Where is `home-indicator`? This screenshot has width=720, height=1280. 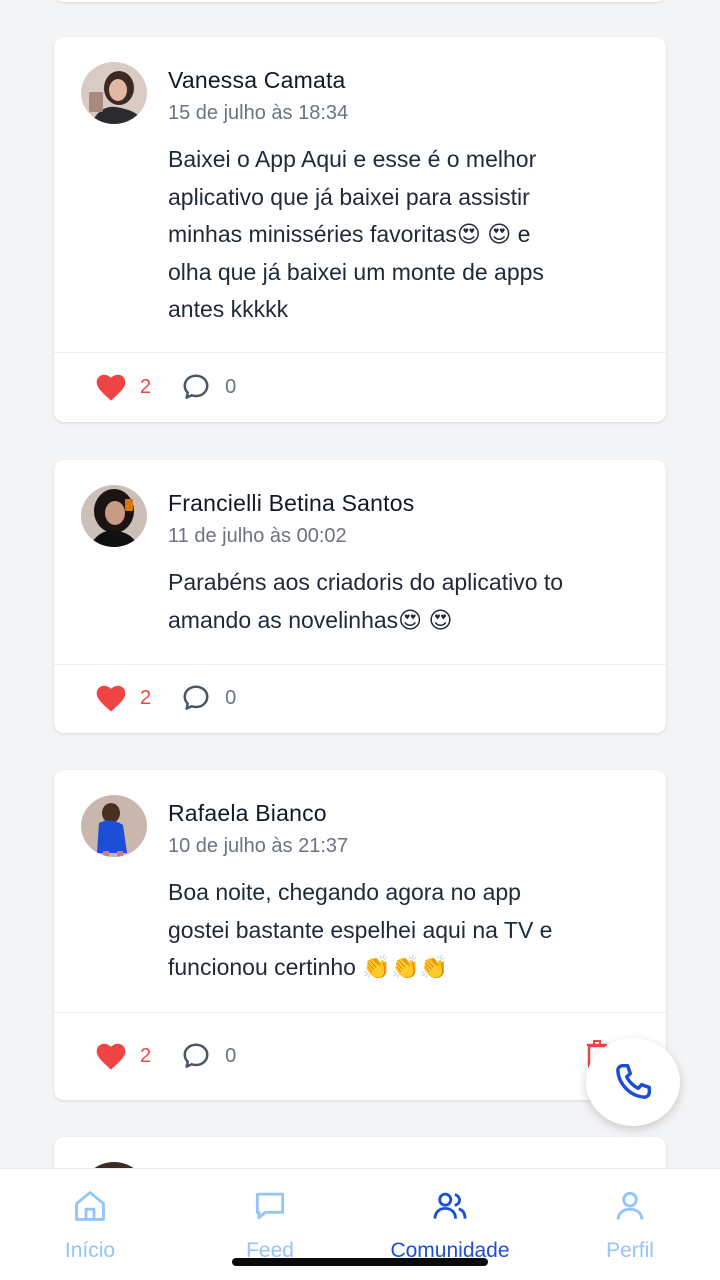
home-indicator is located at coordinates (360, 1262).